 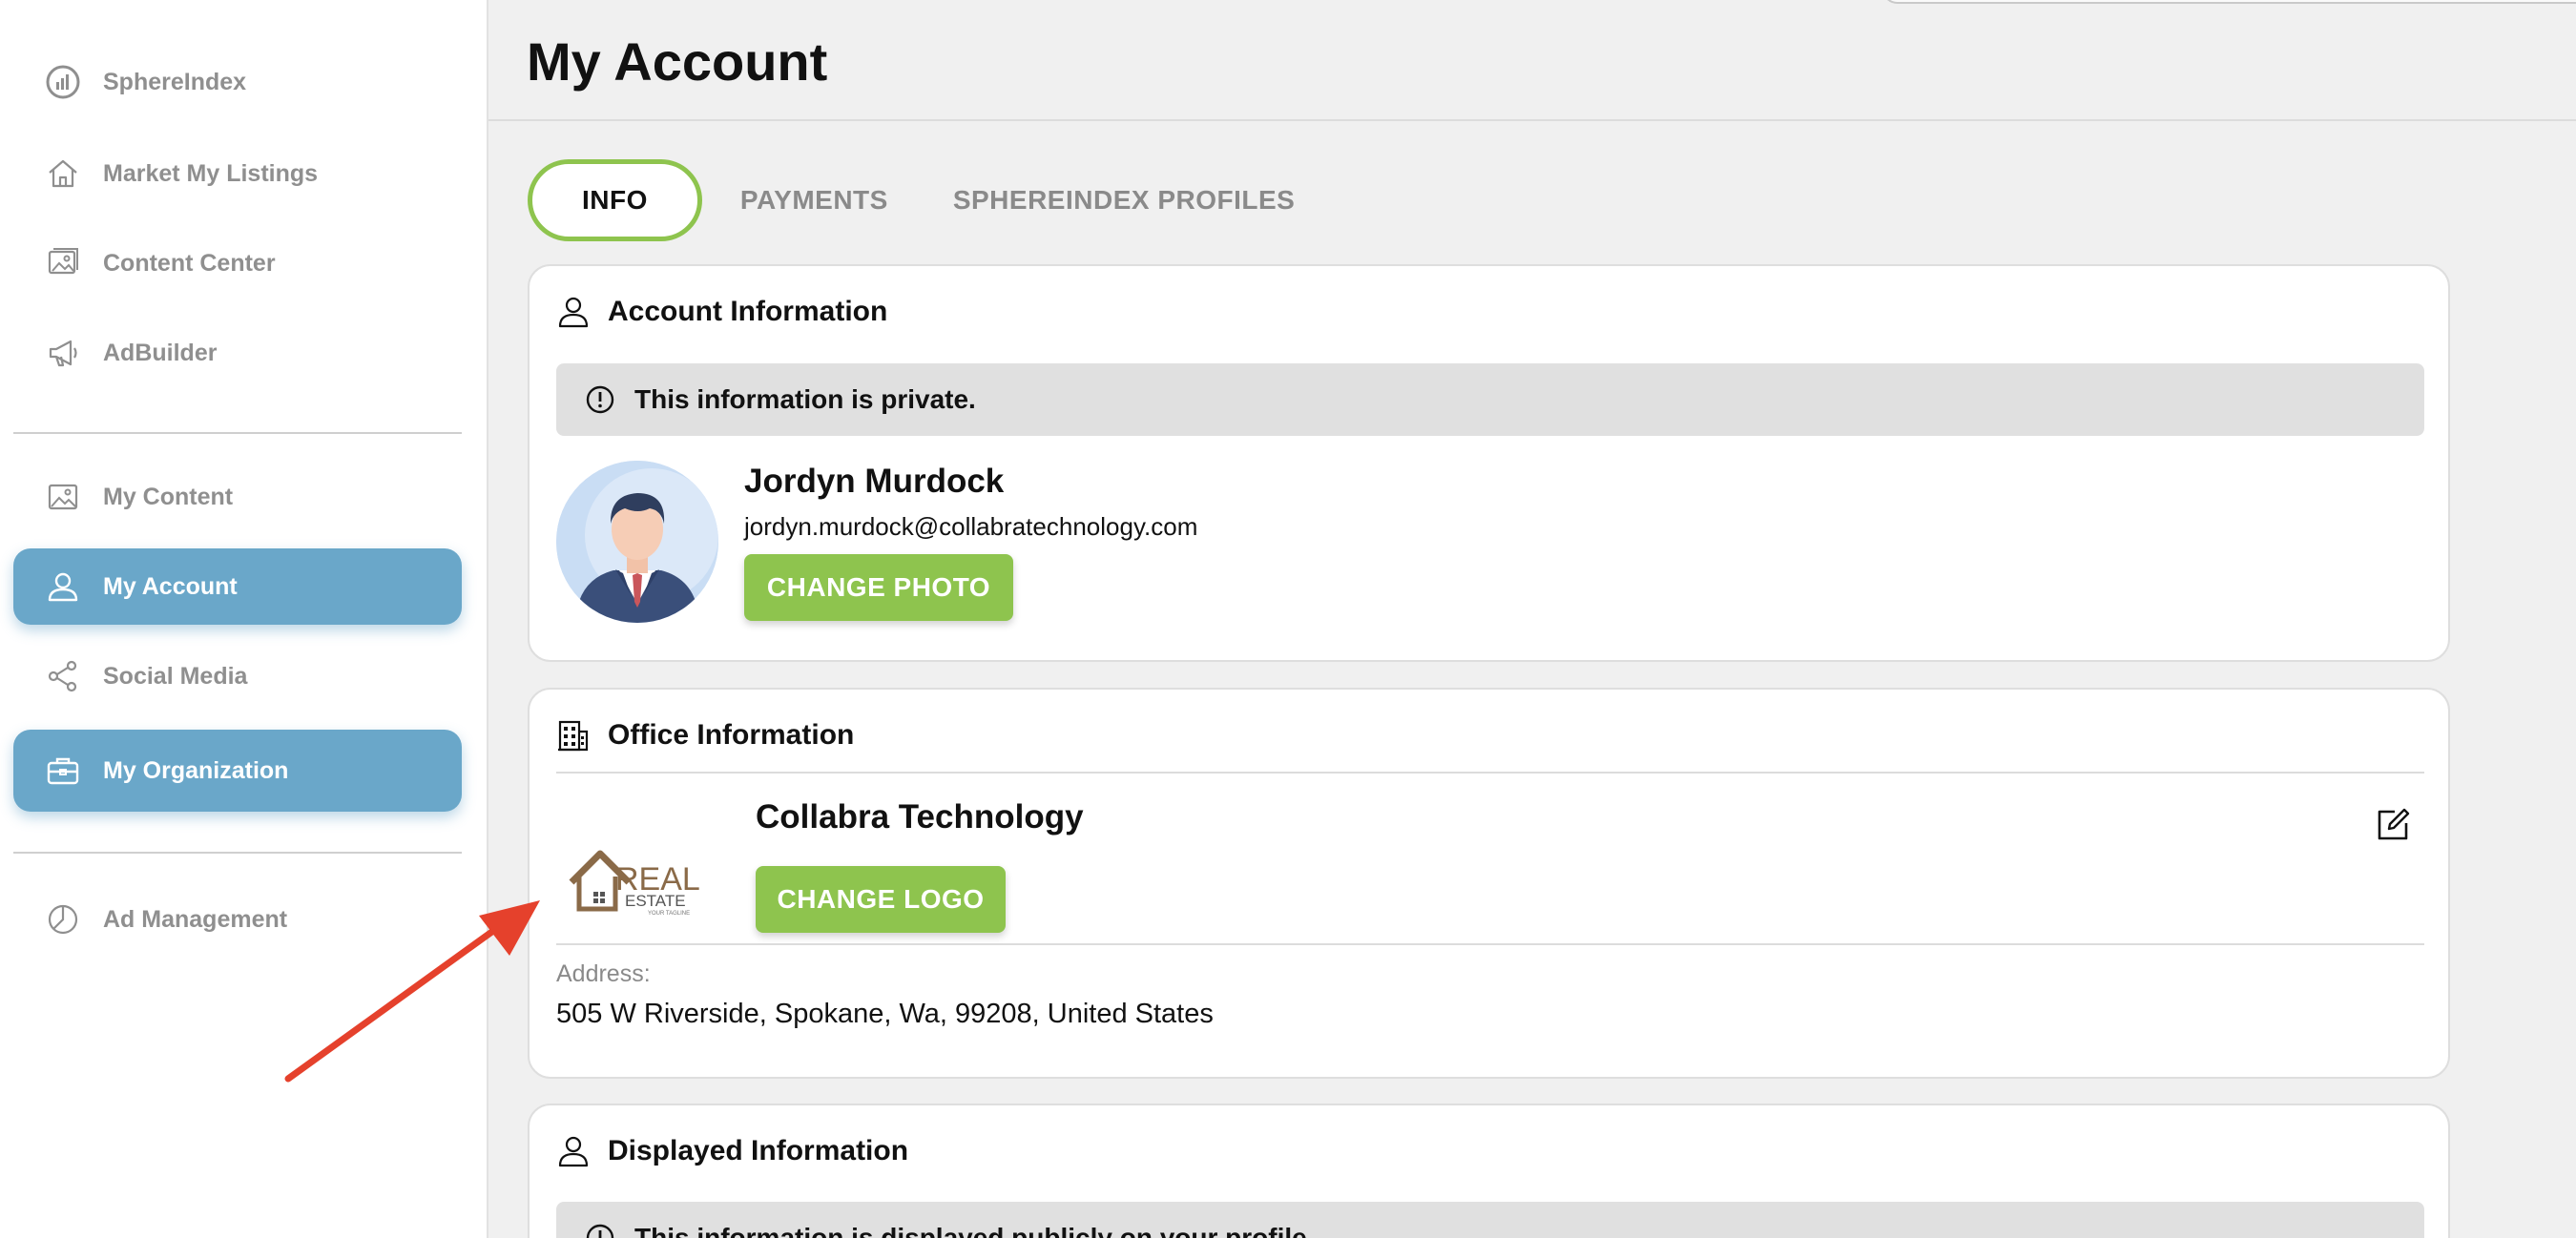 I want to click on card-header: Office Information, so click(x=705, y=735).